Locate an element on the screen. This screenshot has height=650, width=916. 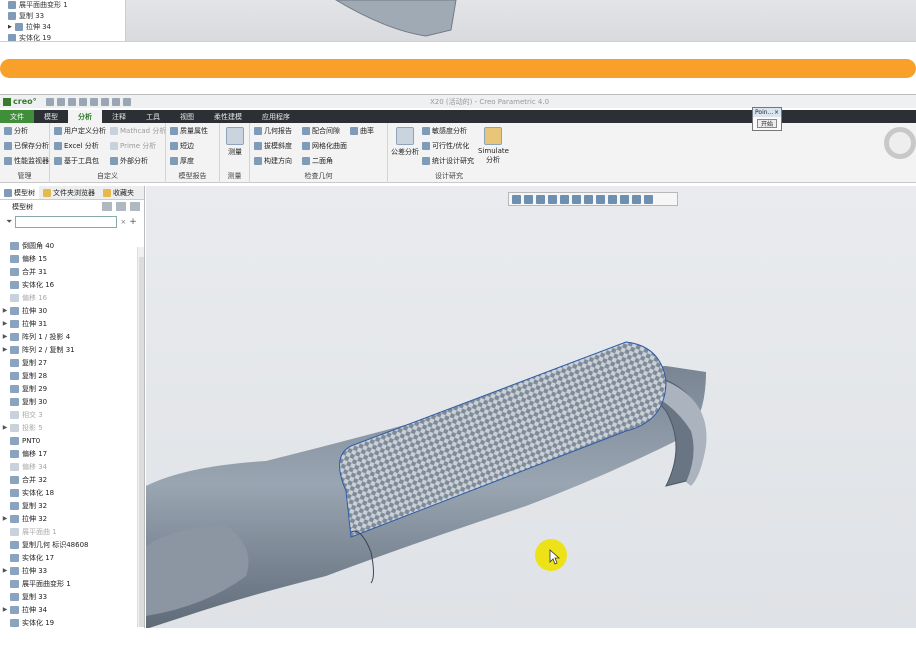
tolerance-analysis-button: 公差分析 is located at coordinates (405, 142).